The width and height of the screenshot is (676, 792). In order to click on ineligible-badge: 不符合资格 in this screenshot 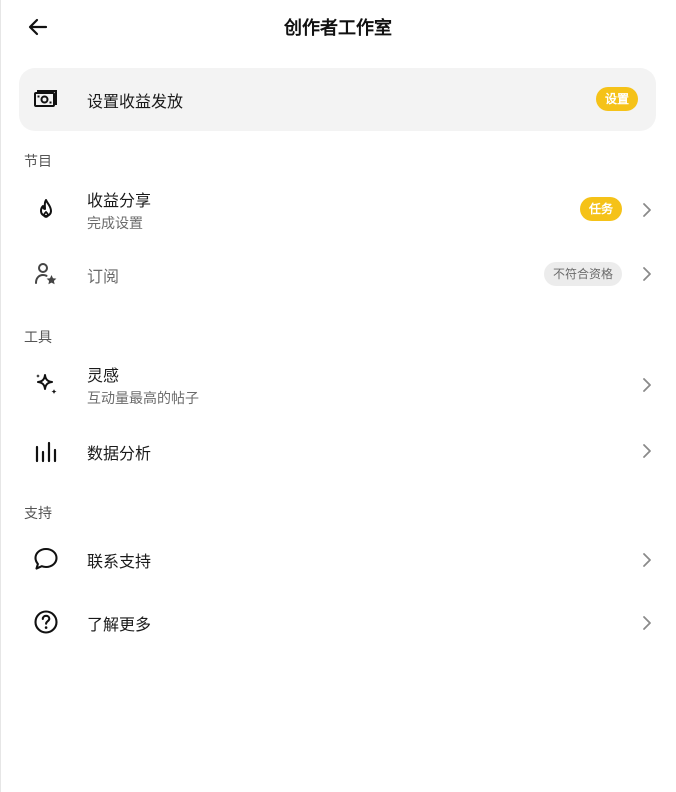, I will do `click(582, 274)`.